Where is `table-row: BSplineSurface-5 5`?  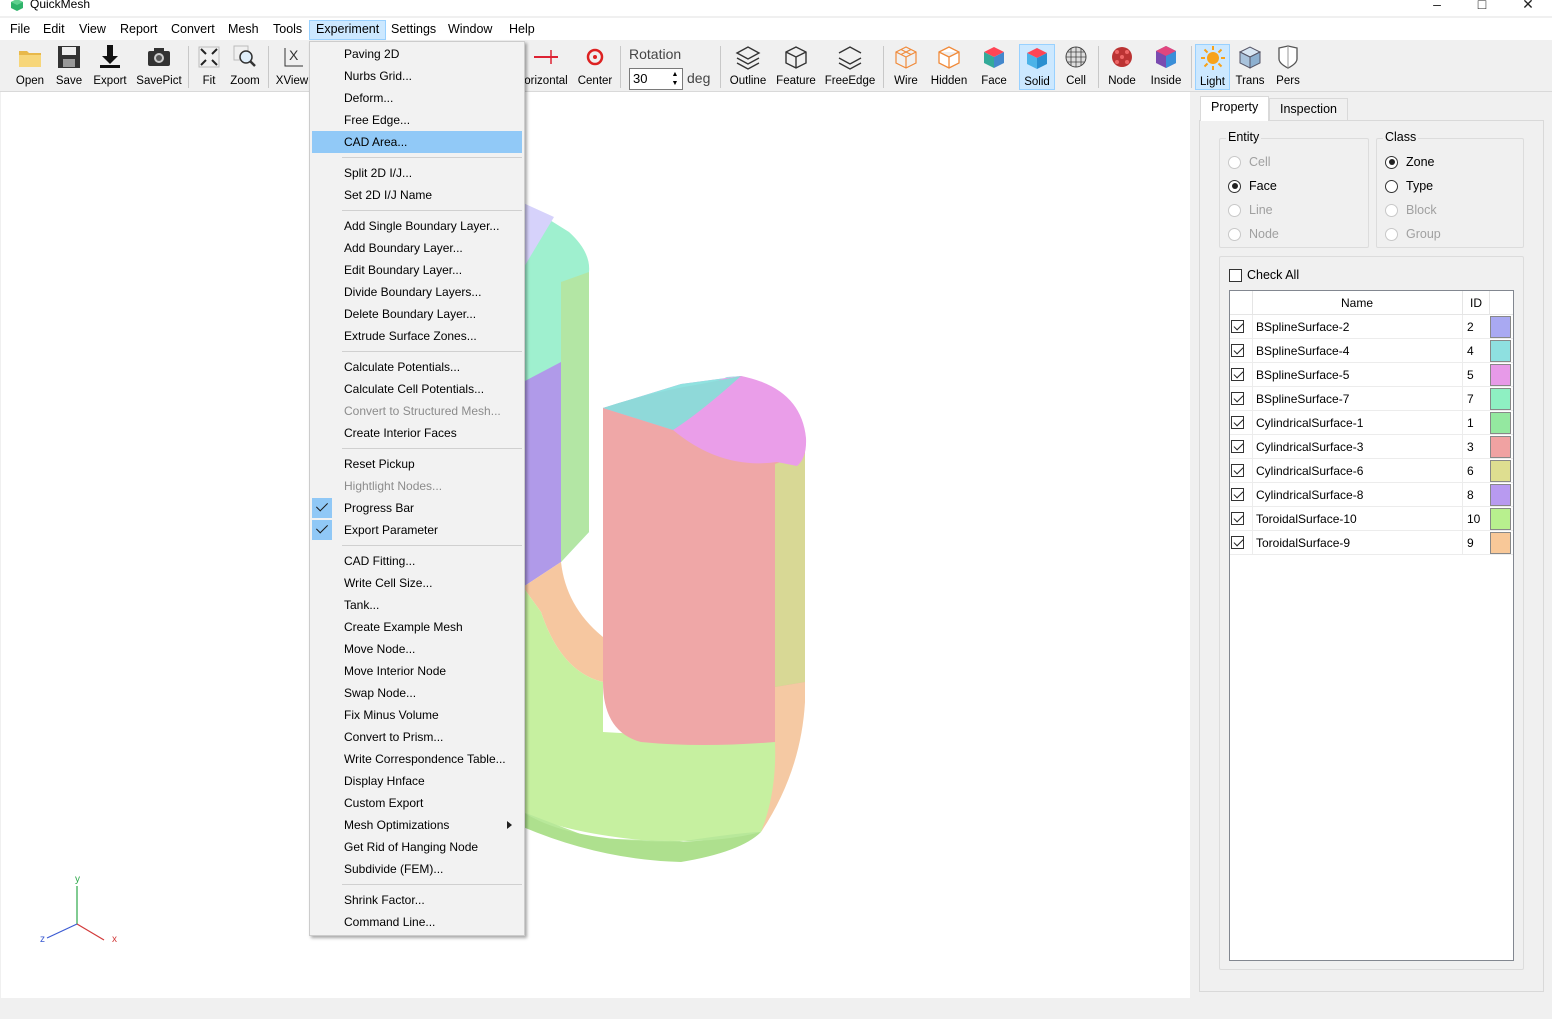 table-row: BSplineSurface-5 5 is located at coordinates (1371, 375).